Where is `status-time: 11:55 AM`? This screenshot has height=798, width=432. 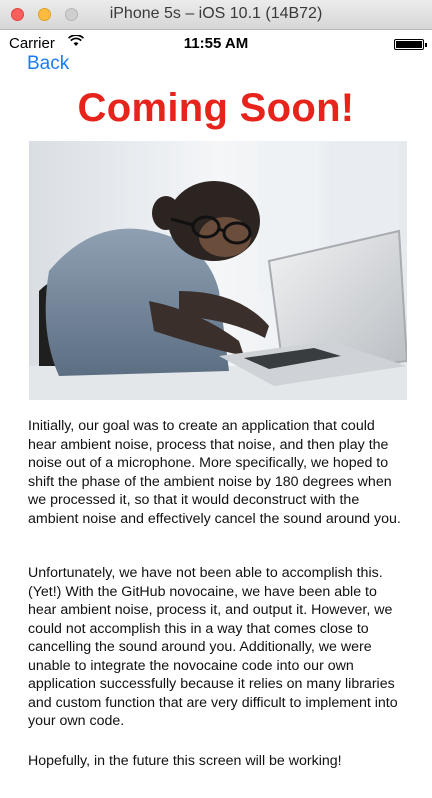
status-time: 11:55 AM is located at coordinates (216, 43).